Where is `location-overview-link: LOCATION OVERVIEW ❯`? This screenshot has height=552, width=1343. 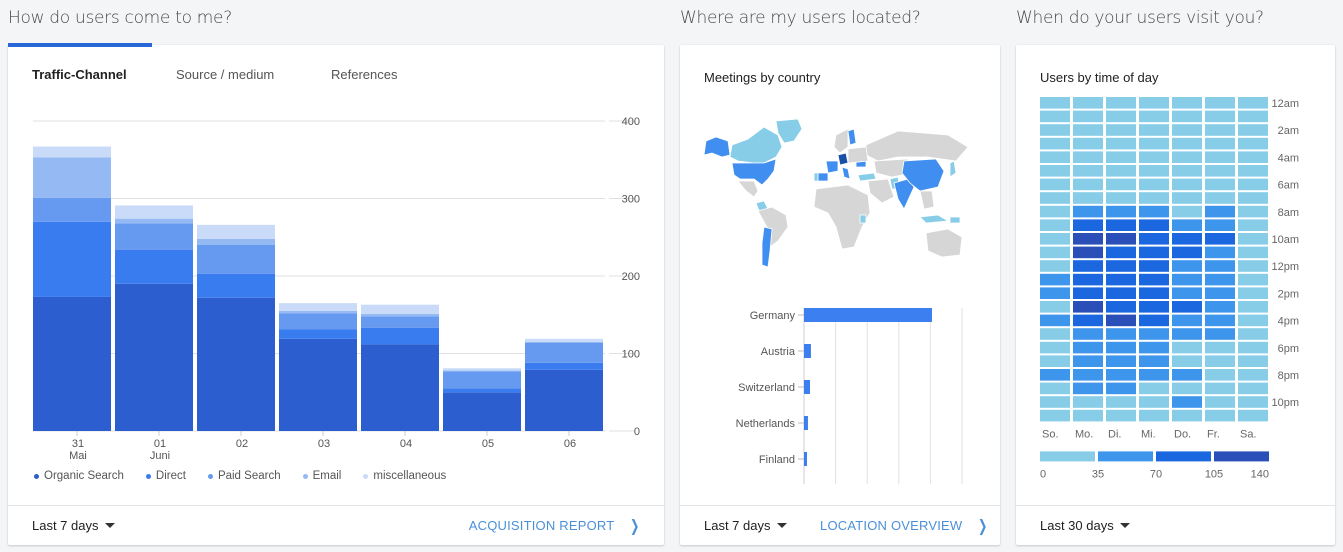
location-overview-link: LOCATION OVERVIEW ❯ is located at coordinates (905, 526).